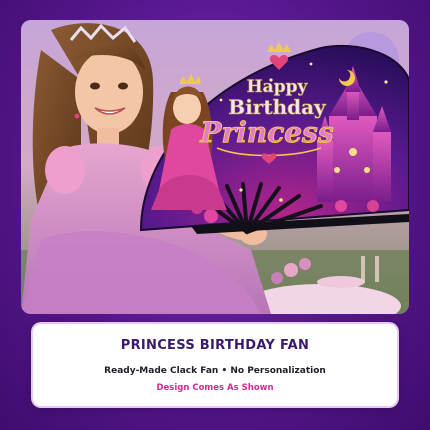 The width and height of the screenshot is (430, 430). I want to click on design-note: Design Comes As Shown, so click(215, 388).